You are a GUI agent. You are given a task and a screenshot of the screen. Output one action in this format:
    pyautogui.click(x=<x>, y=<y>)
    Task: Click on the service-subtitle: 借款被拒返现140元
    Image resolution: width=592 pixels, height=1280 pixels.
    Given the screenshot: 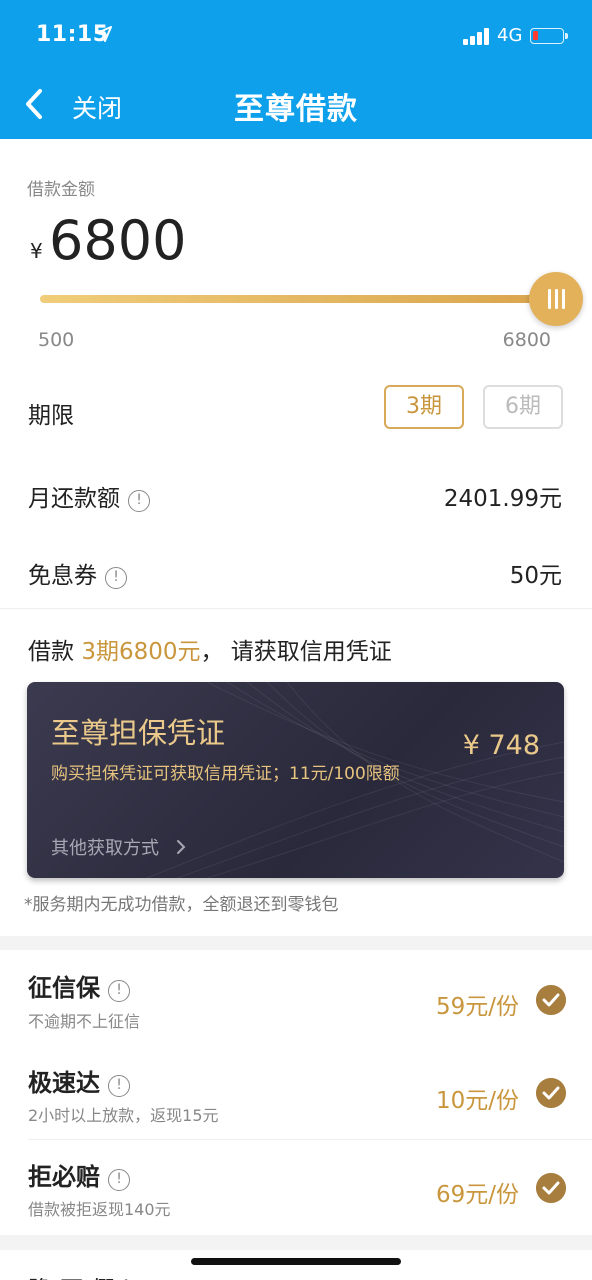 What is the action you would take?
    pyautogui.click(x=99, y=1209)
    